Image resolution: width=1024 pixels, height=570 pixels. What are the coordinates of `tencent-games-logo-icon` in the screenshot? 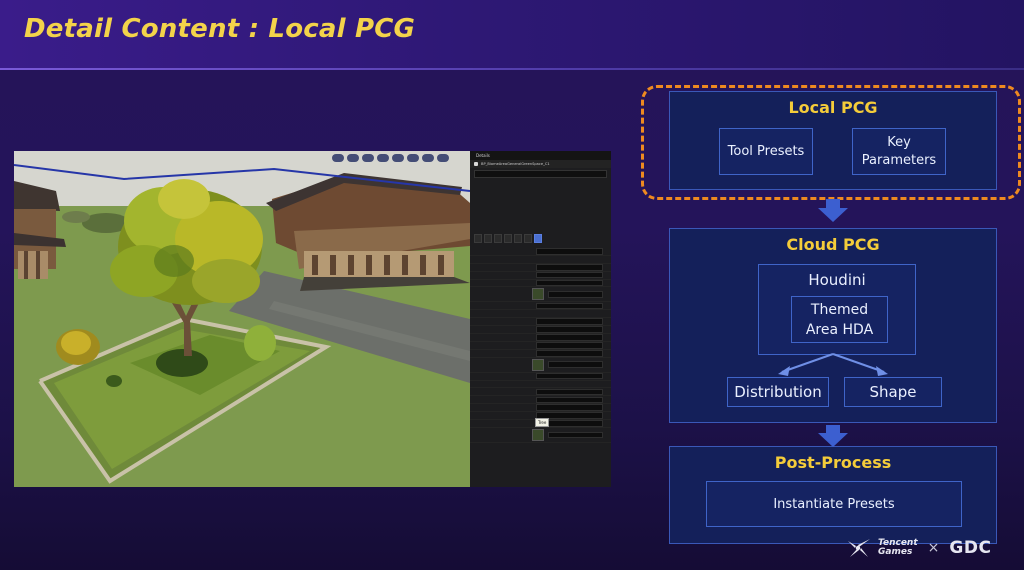 It's located at (859, 548).